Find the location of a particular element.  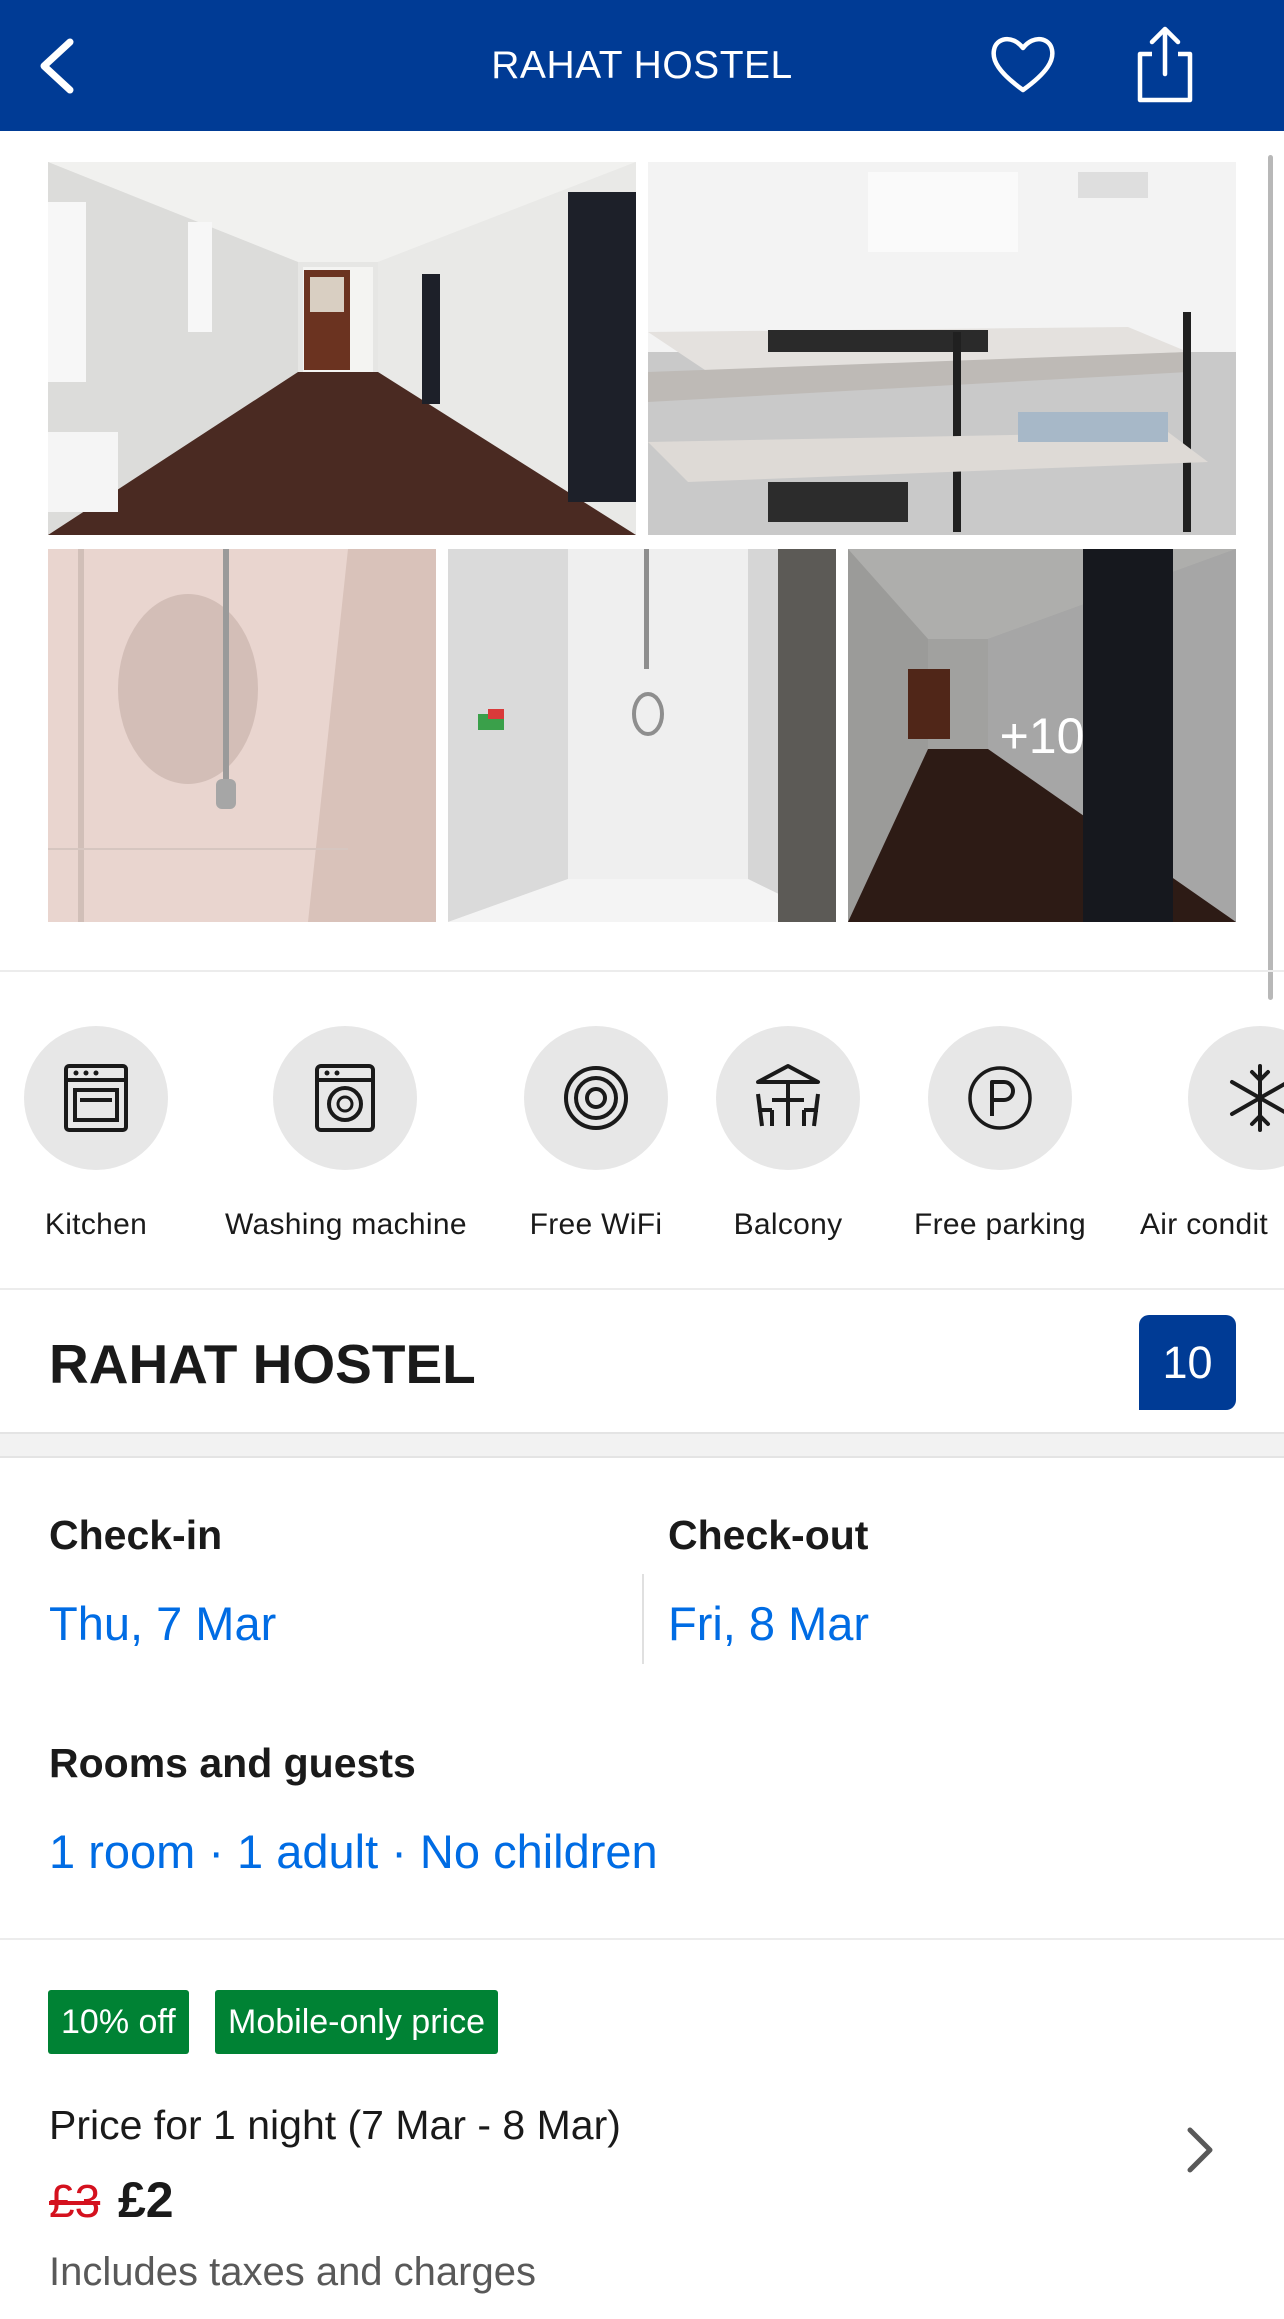

facility-label: Washing machine is located at coordinates (346, 1224).